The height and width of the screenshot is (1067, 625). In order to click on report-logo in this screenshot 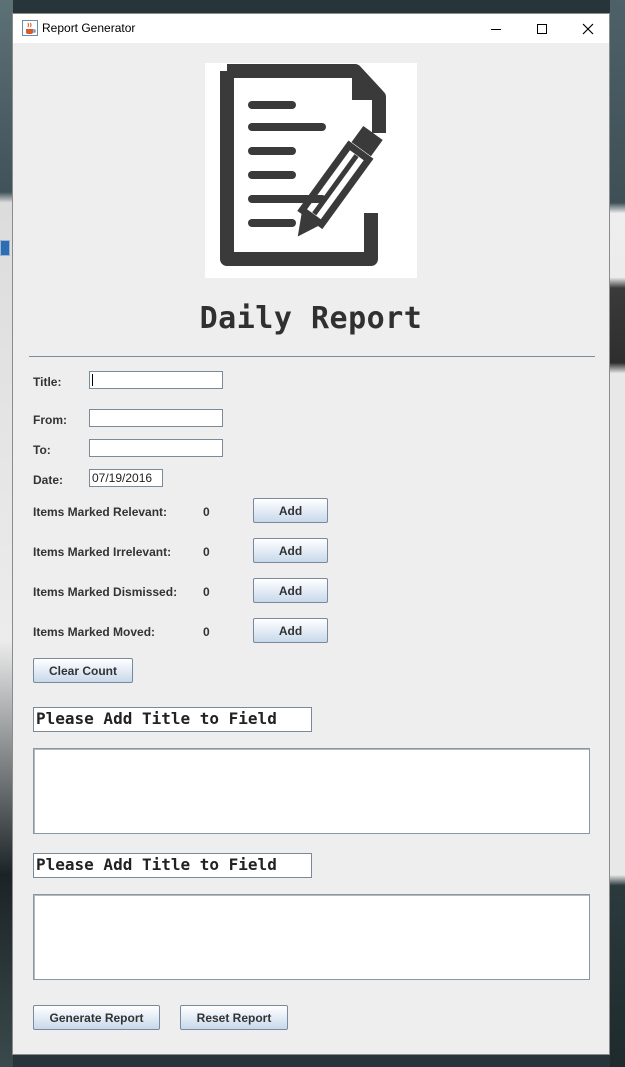, I will do `click(311, 170)`.